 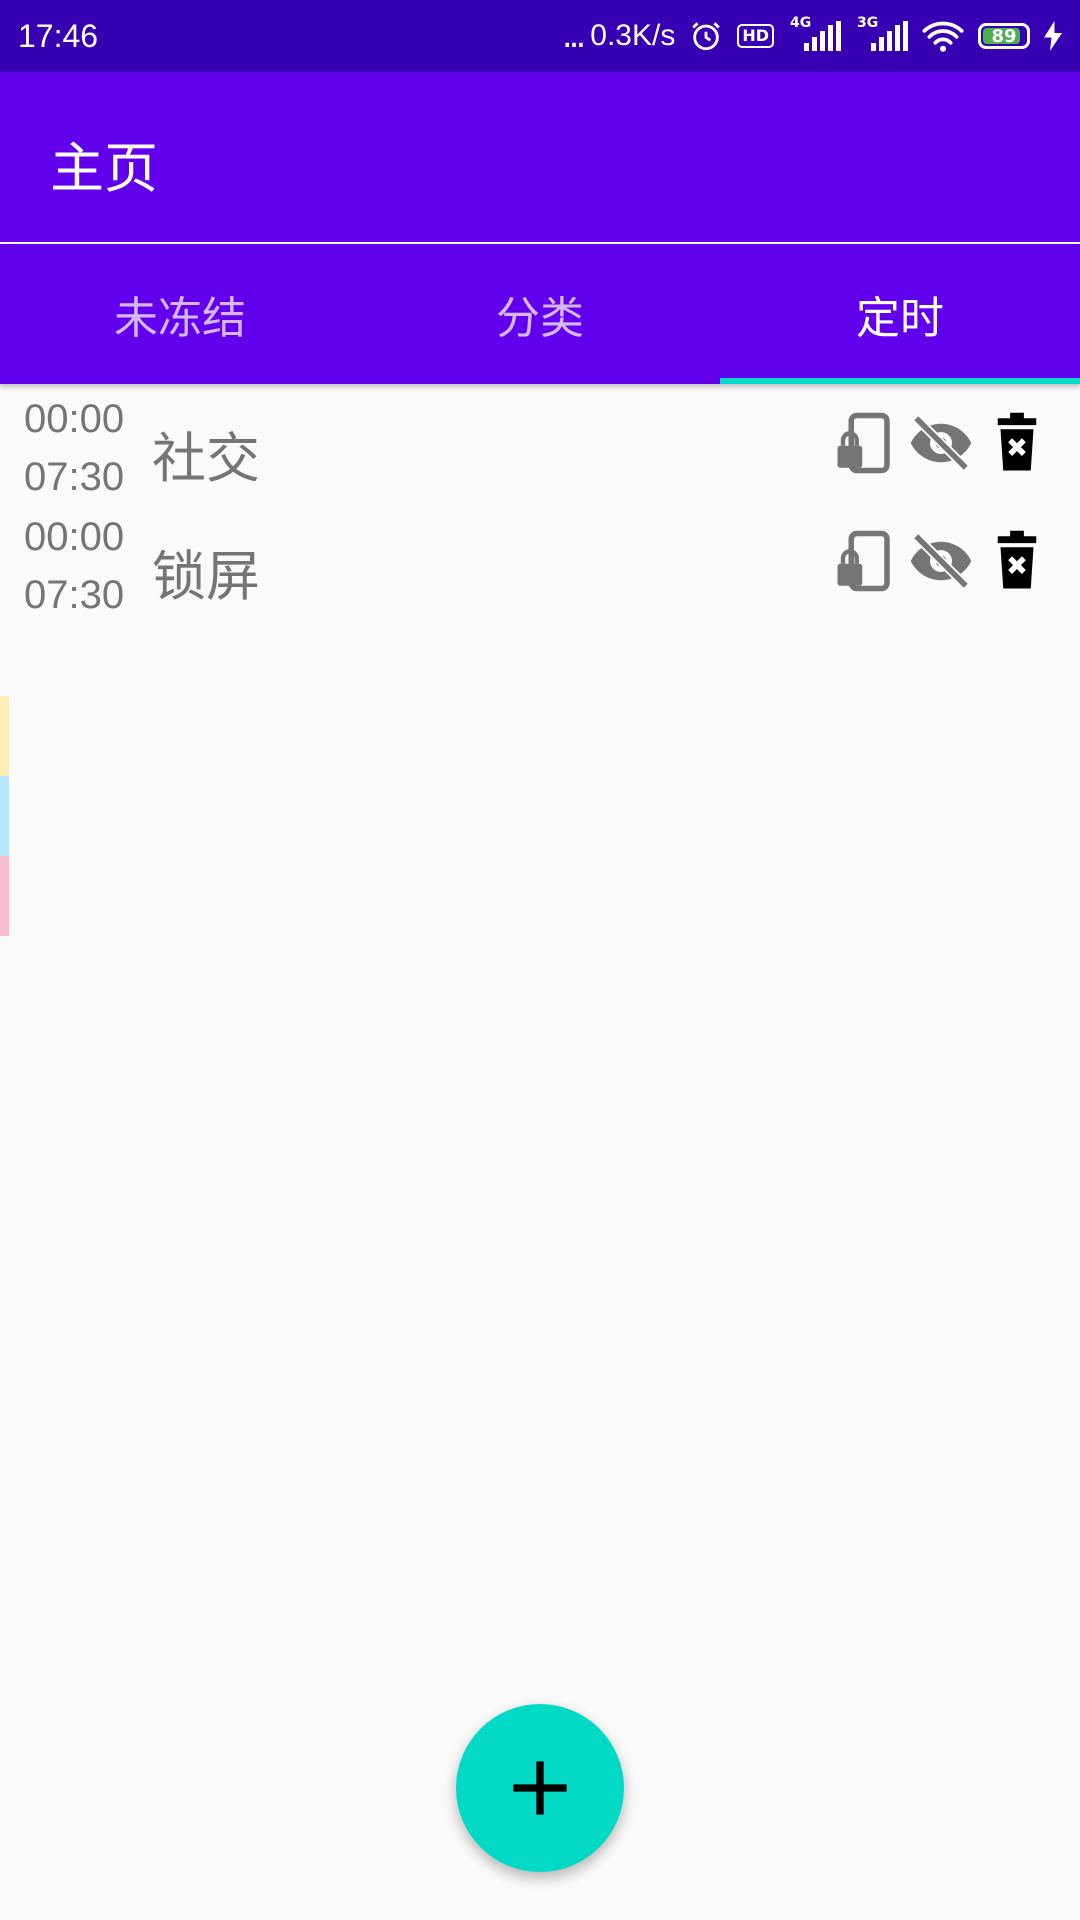 What do you see at coordinates (633, 35) in the screenshot?
I see `network-speed: 0.3K/s` at bounding box center [633, 35].